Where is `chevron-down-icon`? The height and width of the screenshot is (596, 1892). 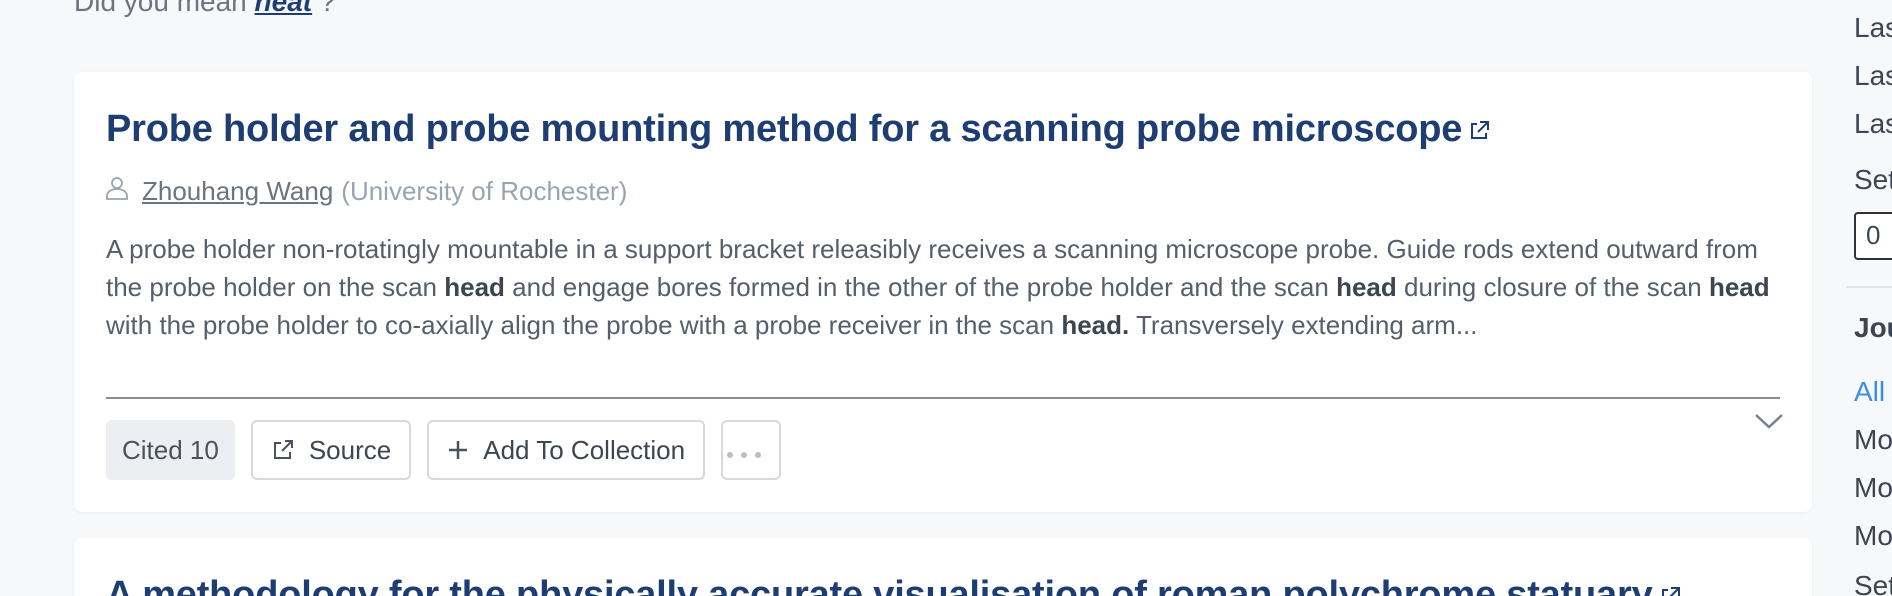
chevron-down-icon is located at coordinates (1769, 423).